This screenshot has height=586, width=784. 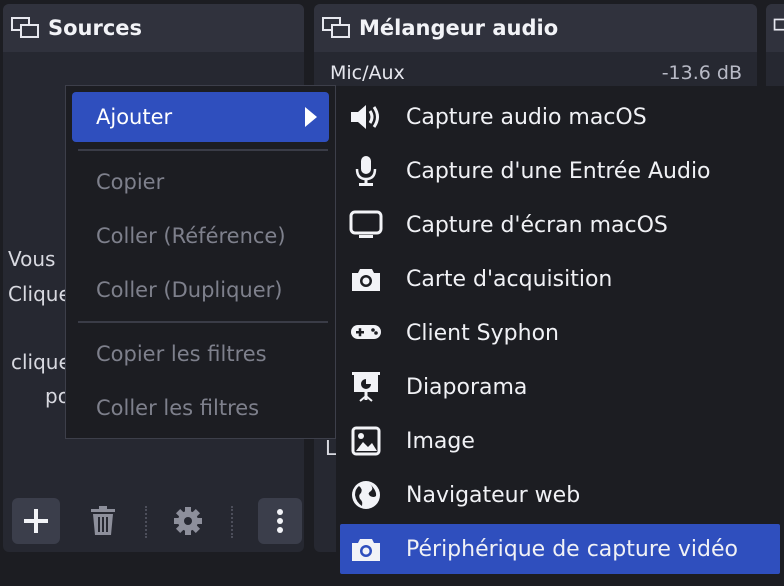 I want to click on speaker-icon, so click(x=366, y=117).